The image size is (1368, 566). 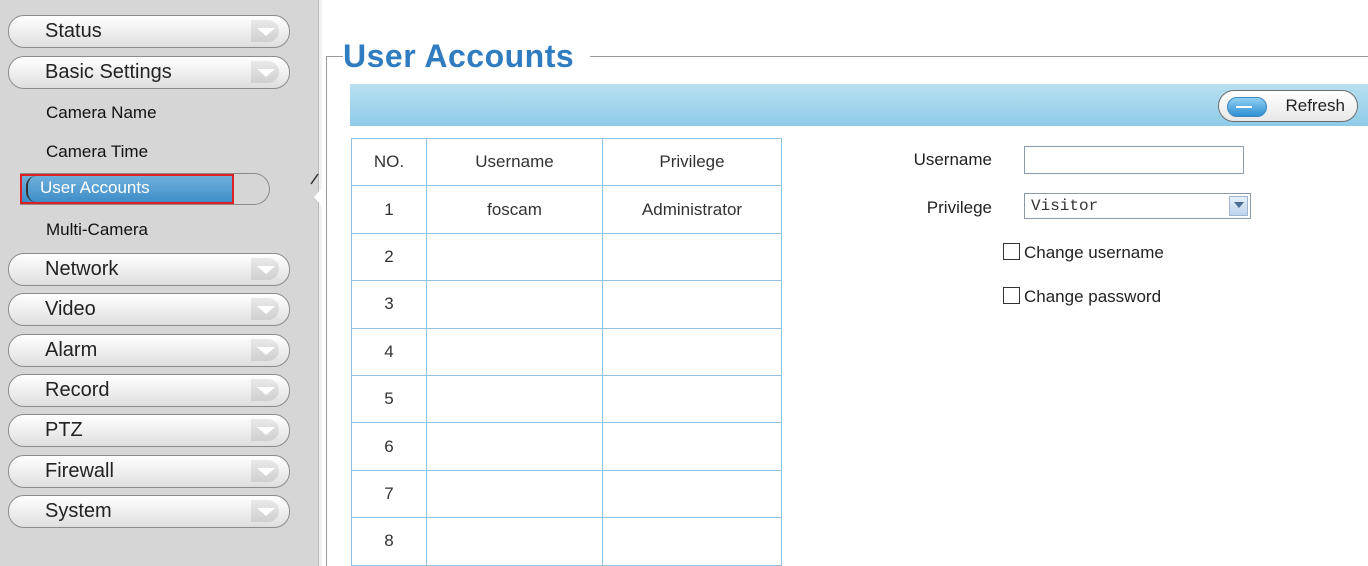 What do you see at coordinates (389, 257) in the screenshot?
I see `cell-no: 2` at bounding box center [389, 257].